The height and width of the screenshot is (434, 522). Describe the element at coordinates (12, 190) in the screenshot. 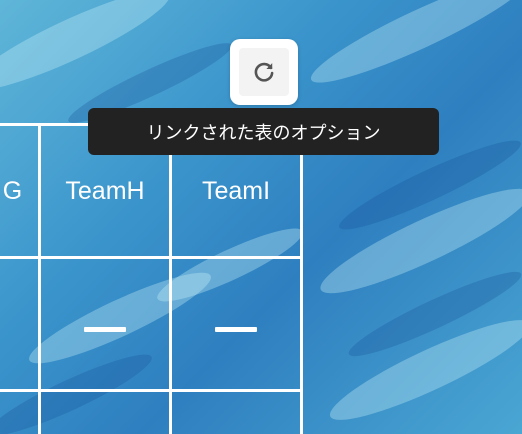

I see `header-label: G` at that location.